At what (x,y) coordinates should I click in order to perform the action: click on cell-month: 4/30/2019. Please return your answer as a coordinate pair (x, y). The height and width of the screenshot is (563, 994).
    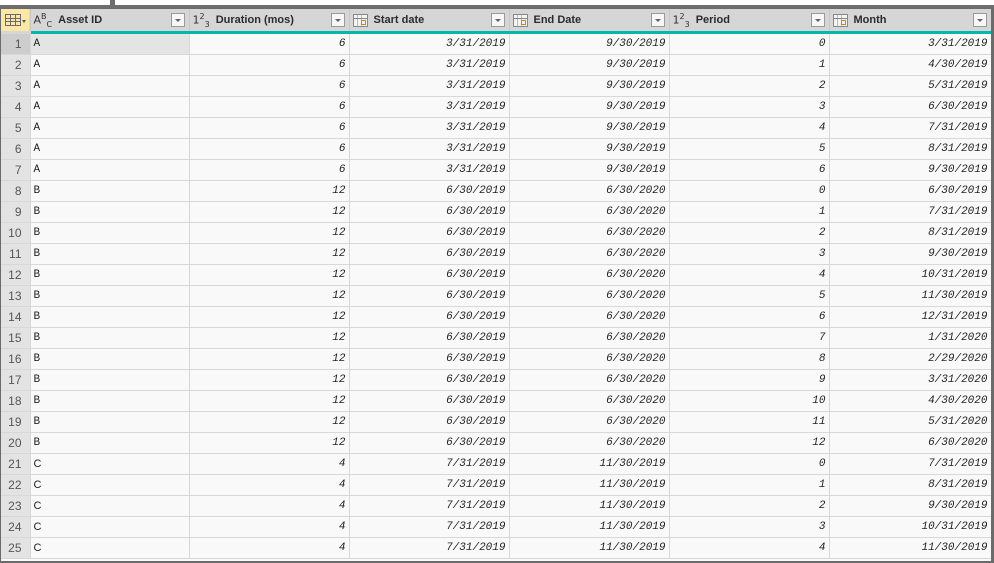
    Looking at the image, I should click on (910, 65).